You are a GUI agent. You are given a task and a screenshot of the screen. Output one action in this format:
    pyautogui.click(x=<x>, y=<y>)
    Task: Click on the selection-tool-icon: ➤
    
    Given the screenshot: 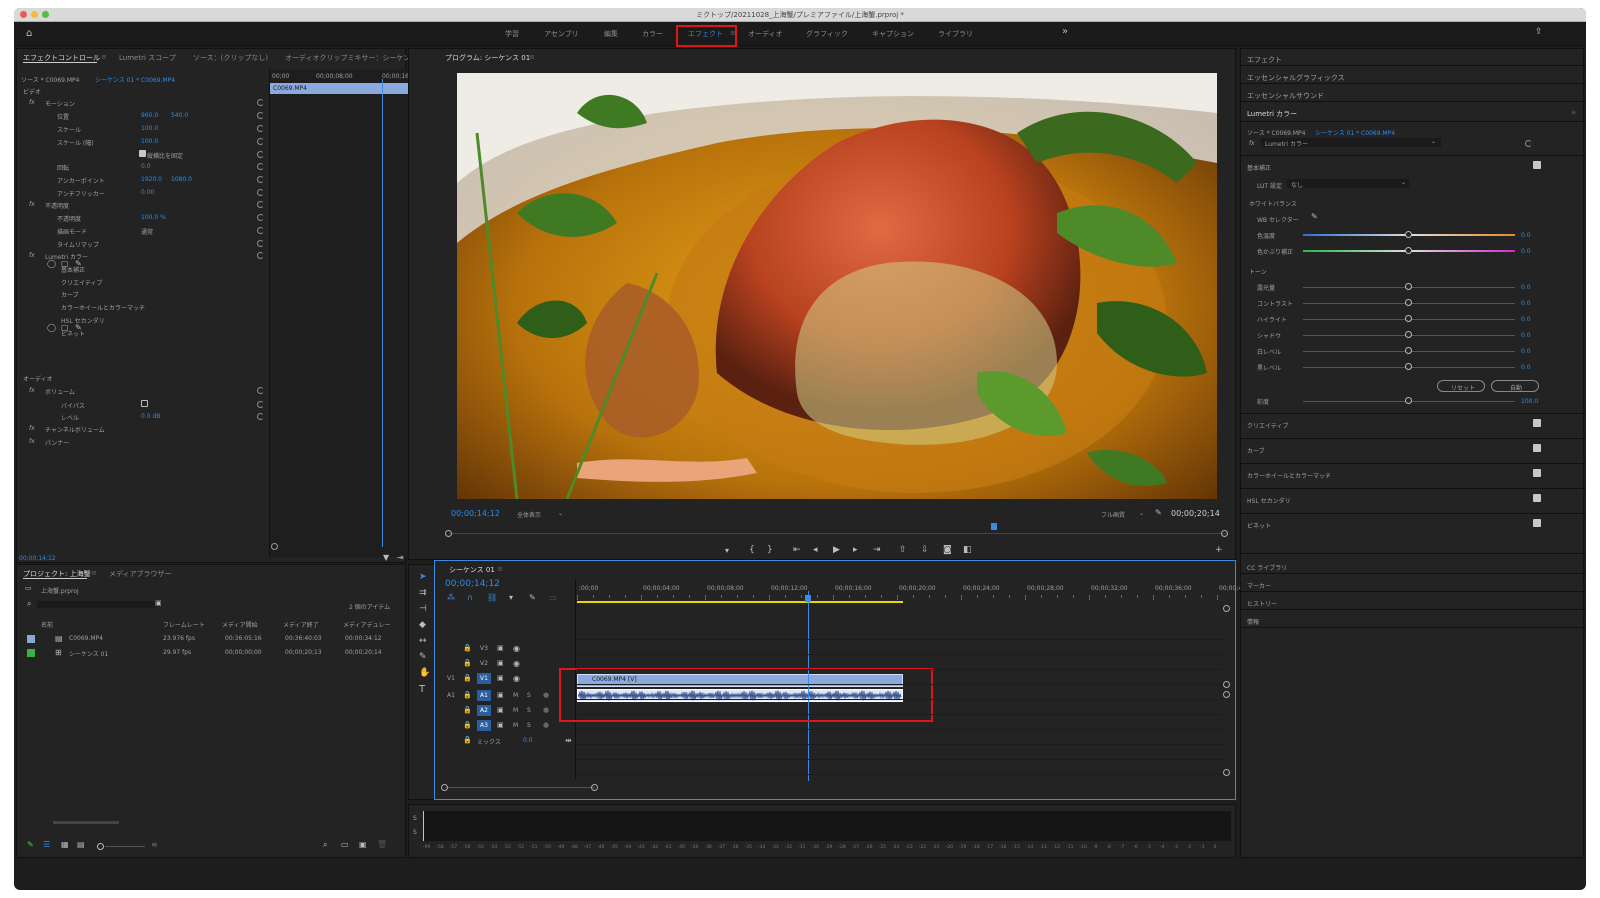 What is the action you would take?
    pyautogui.click(x=423, y=577)
    